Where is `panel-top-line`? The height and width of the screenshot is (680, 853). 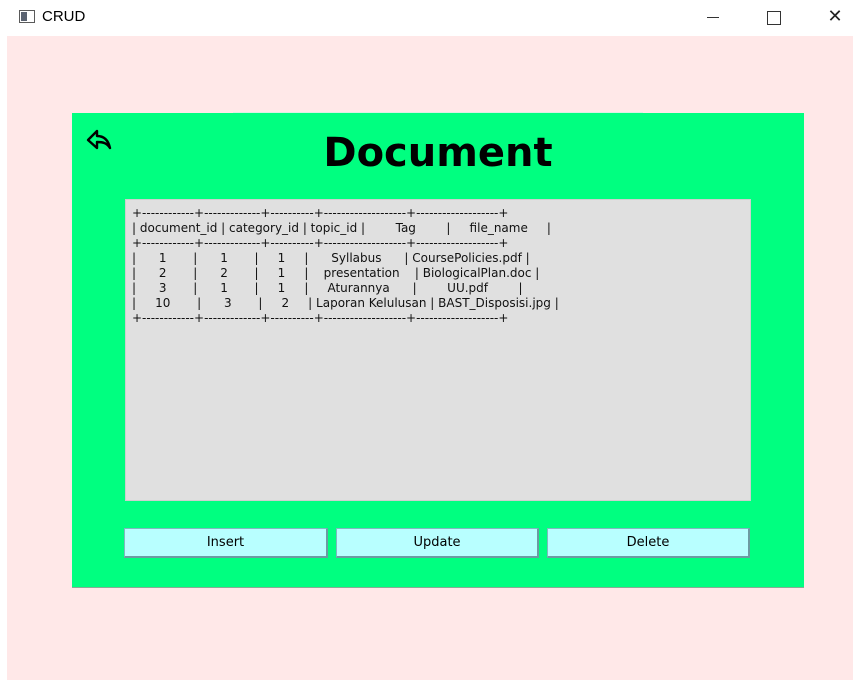 panel-top-line is located at coordinates (438, 112).